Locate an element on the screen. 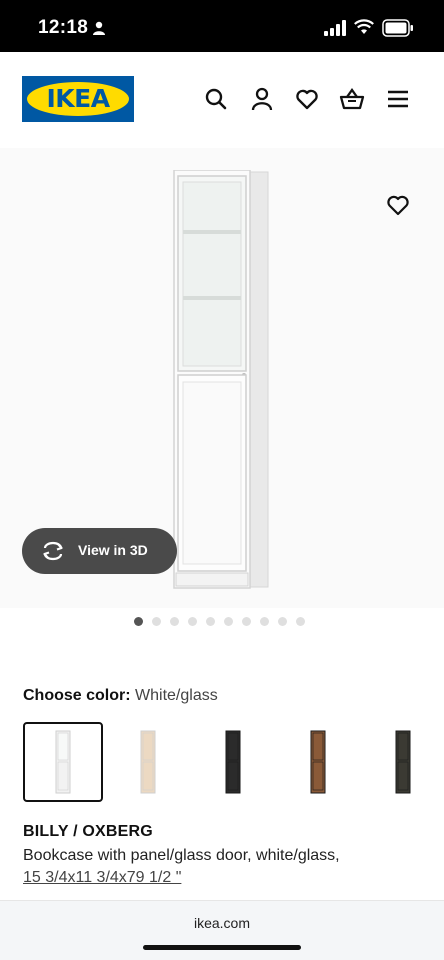 The height and width of the screenshot is (960, 444). color-swatch-list is located at coordinates (233, 763).